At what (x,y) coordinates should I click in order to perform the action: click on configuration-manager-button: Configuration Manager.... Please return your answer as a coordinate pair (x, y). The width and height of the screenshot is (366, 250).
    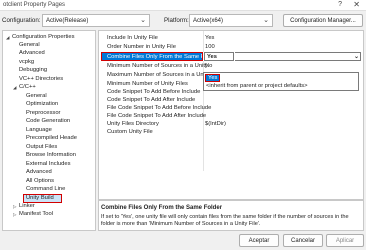
    Looking at the image, I should click on (323, 20).